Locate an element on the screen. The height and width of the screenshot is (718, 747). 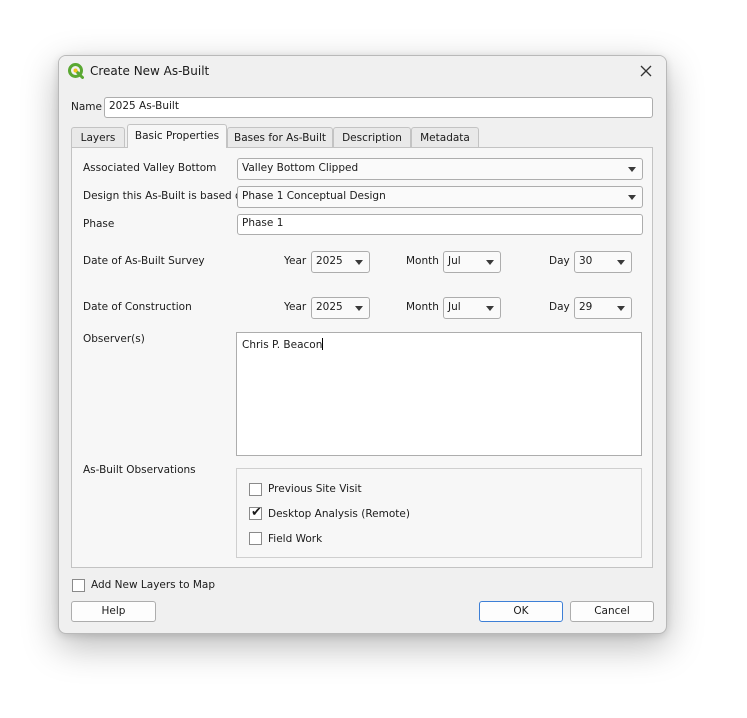
construction-day-value: 29 is located at coordinates (586, 307).